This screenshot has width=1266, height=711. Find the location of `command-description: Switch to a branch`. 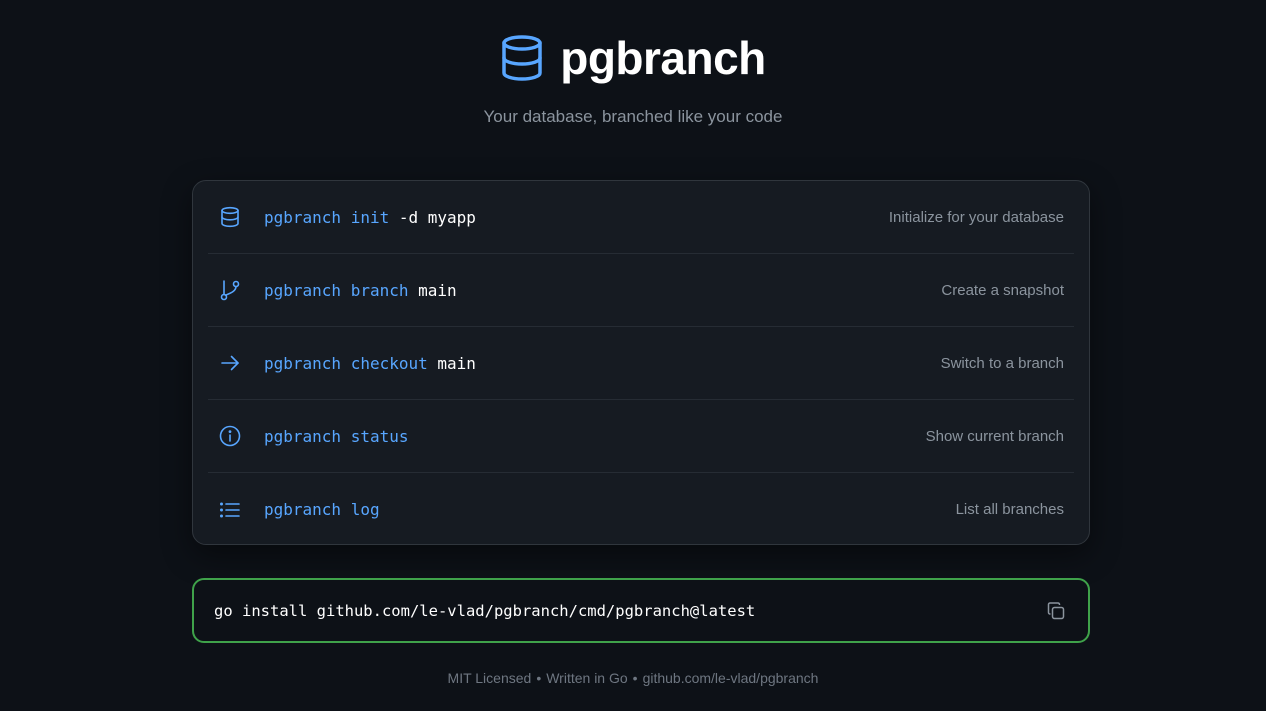

command-description: Switch to a branch is located at coordinates (1002, 363).